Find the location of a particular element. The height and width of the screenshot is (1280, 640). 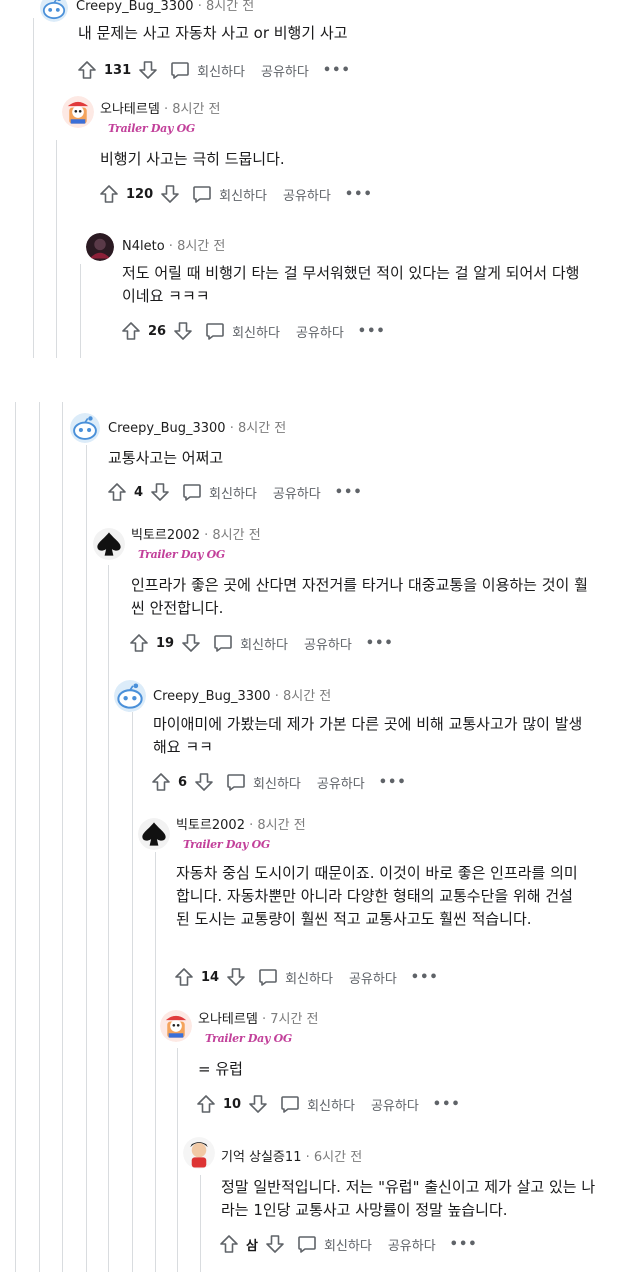

username: N4leto is located at coordinates (143, 246).